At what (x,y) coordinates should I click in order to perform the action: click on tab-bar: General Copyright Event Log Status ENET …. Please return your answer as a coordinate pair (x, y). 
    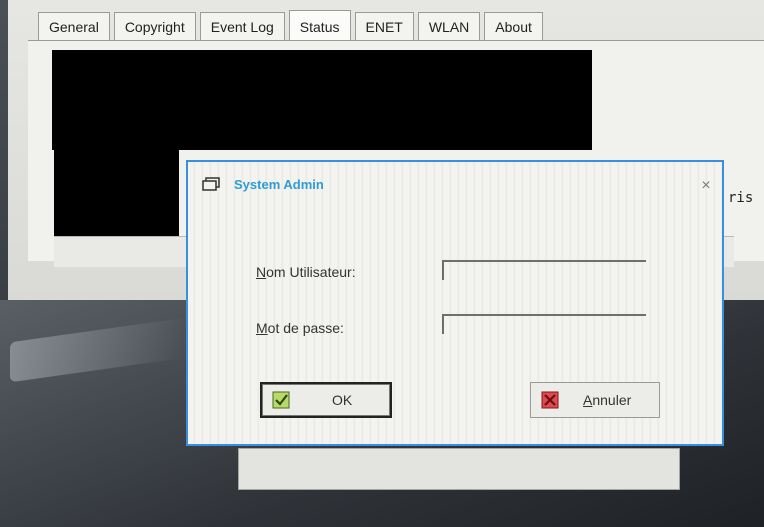
    Looking at the image, I should click on (290, 26).